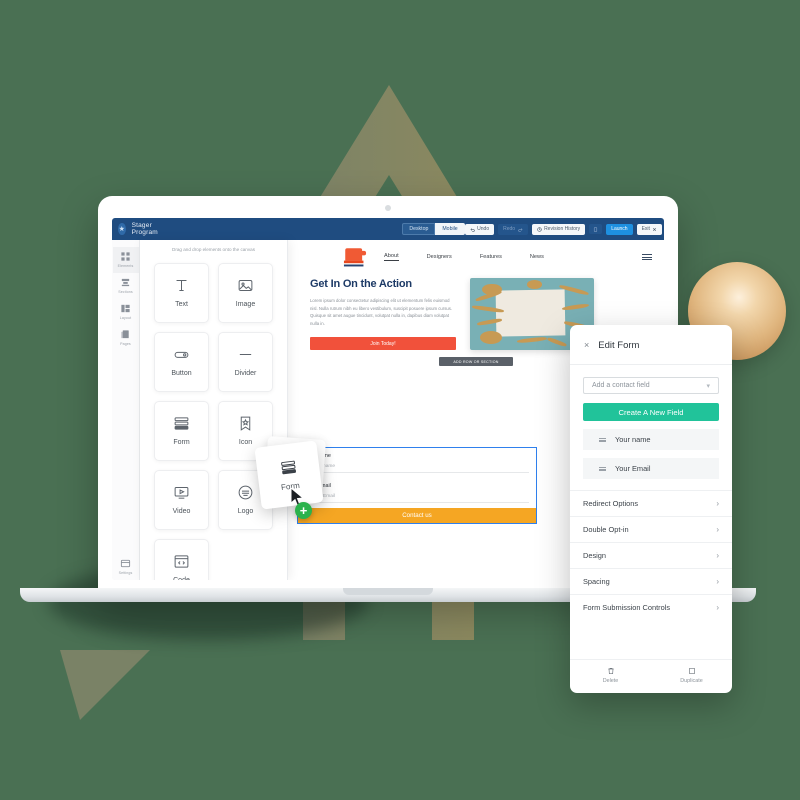 Image resolution: width=800 pixels, height=800 pixels. Describe the element at coordinates (288, 467) in the screenshot. I see `form-icon` at that location.